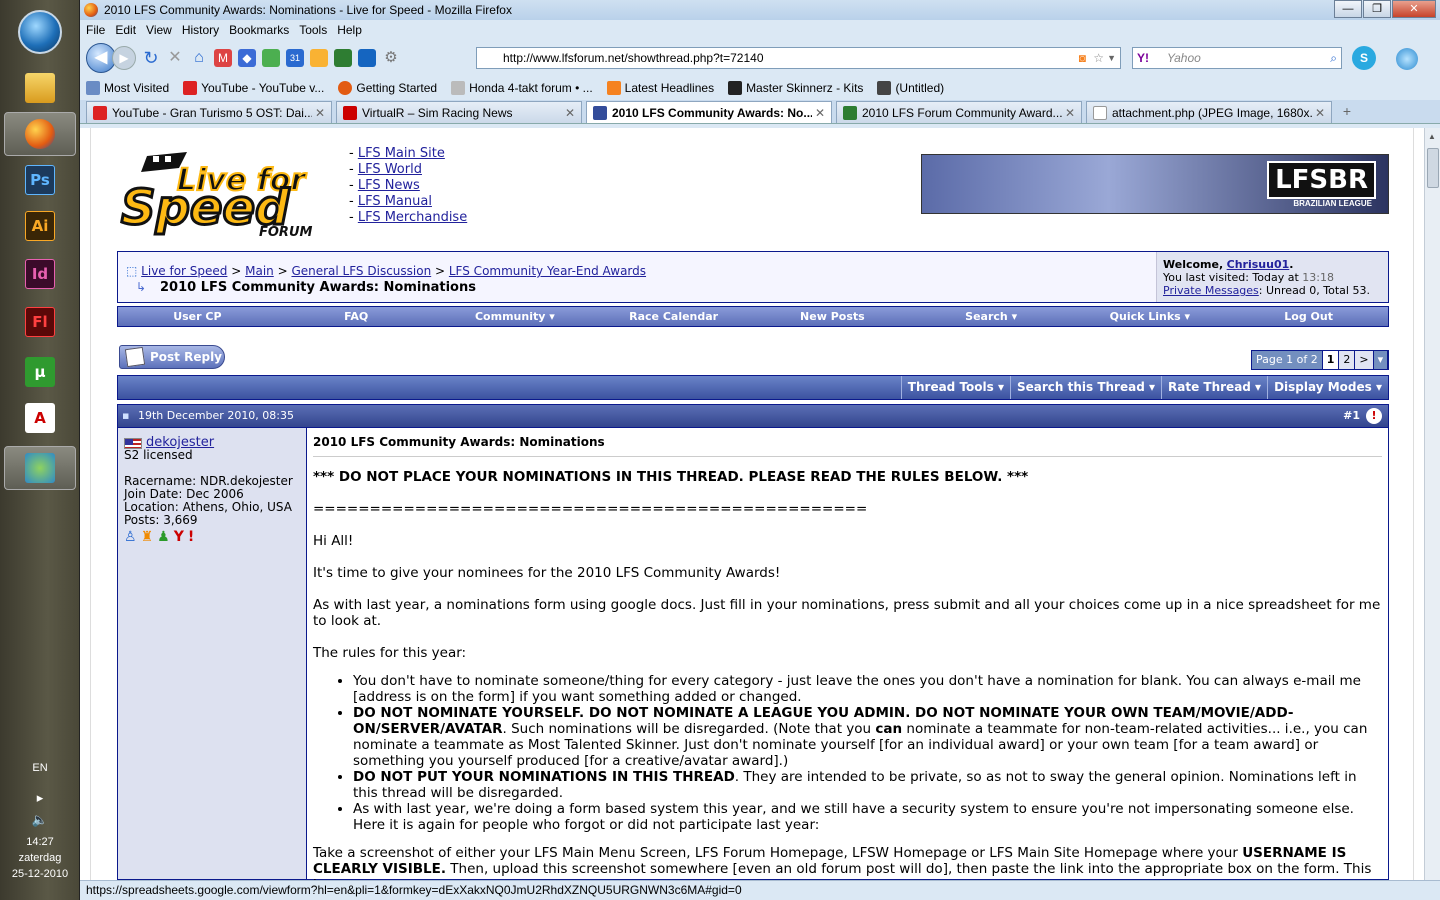 Image resolution: width=1440 pixels, height=900 pixels. Describe the element at coordinates (40, 418) in the screenshot. I see `acrobat-taskbar-button: A` at that location.